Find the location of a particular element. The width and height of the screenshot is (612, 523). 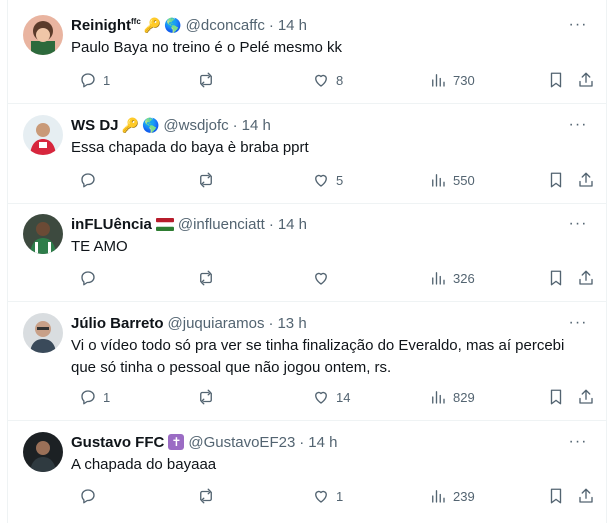

tweet-header: inFLUência @influenciatt · 14 h is located at coordinates (189, 224).